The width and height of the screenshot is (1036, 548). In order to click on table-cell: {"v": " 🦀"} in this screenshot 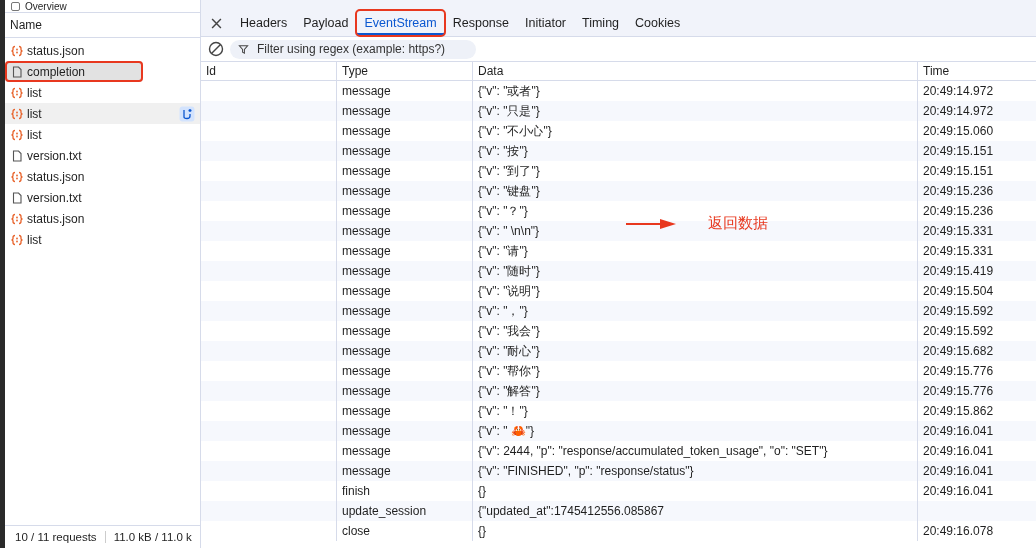, I will do `click(695, 431)`.